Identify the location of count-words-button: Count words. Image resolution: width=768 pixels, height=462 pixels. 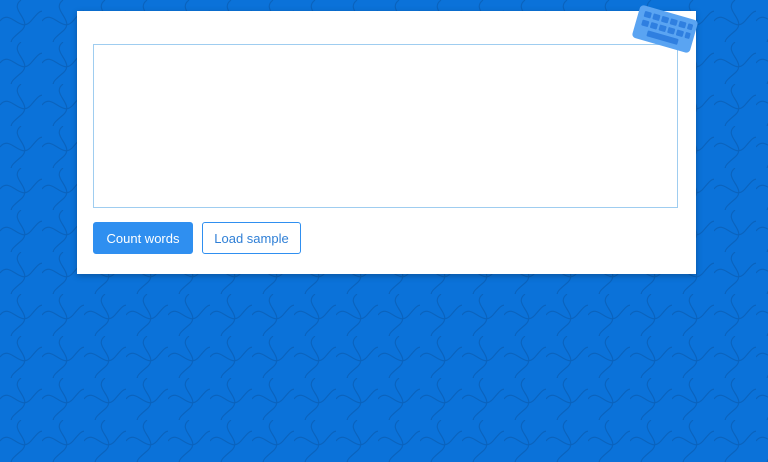
(143, 238).